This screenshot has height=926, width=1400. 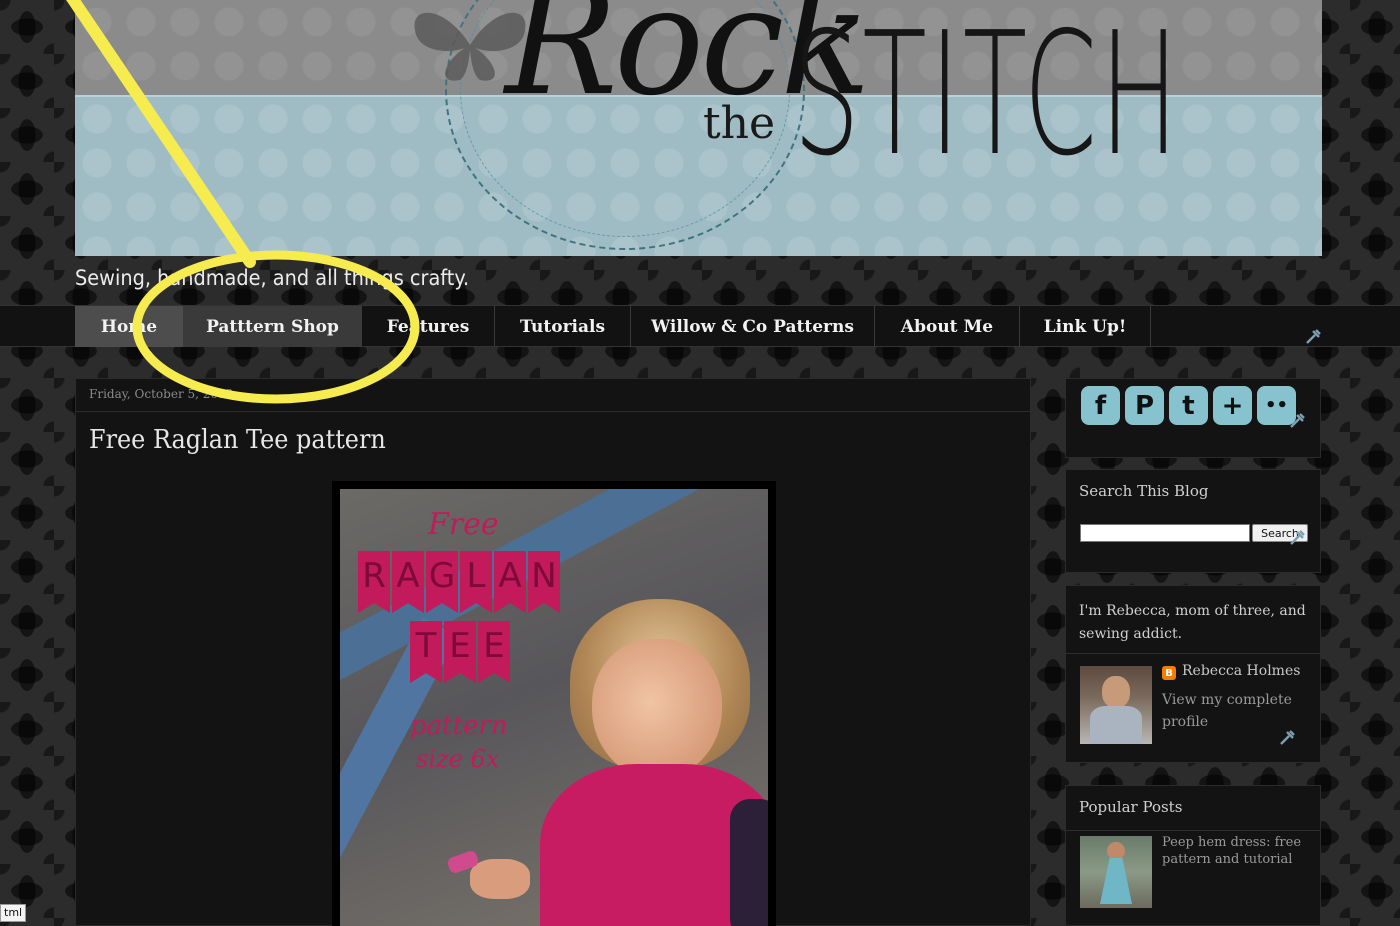 I want to click on popular-posts-title: Popular Posts, so click(x=1131, y=807).